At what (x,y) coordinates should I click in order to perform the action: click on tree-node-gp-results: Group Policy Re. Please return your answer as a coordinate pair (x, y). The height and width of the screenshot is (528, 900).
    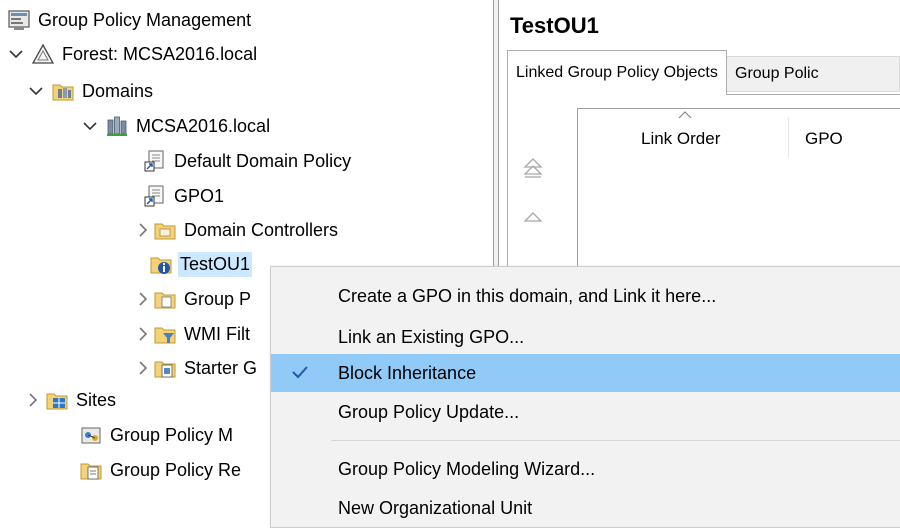
    Looking at the image, I should click on (161, 470).